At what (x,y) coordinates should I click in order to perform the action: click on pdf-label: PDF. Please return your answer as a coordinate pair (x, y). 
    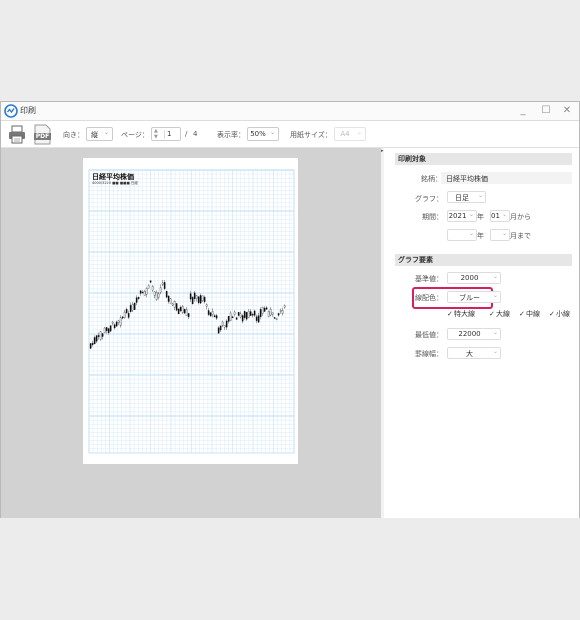
    Looking at the image, I should click on (42, 136).